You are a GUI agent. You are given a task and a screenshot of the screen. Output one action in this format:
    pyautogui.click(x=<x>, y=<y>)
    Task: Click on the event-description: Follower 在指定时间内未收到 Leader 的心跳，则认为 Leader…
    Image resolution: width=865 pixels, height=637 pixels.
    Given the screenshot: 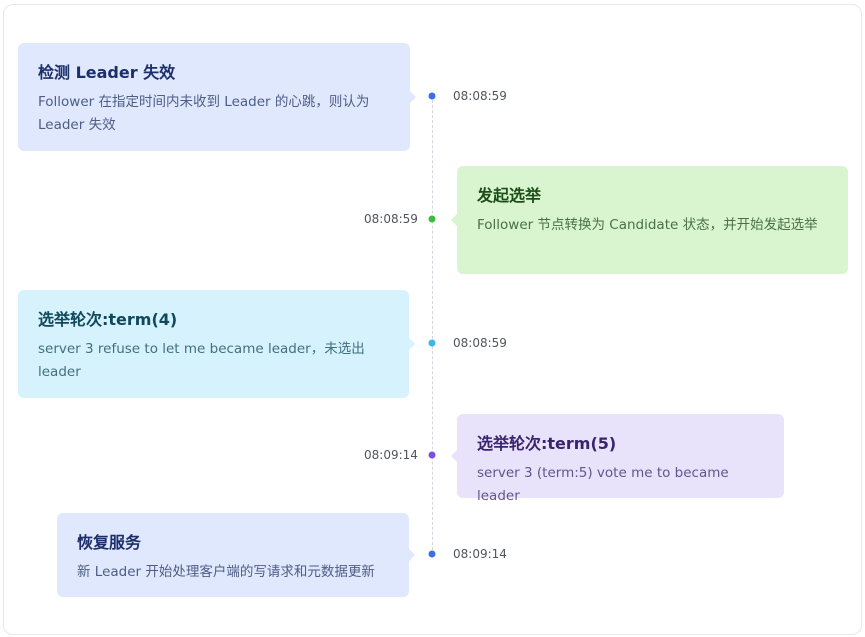 What is the action you would take?
    pyautogui.click(x=204, y=113)
    